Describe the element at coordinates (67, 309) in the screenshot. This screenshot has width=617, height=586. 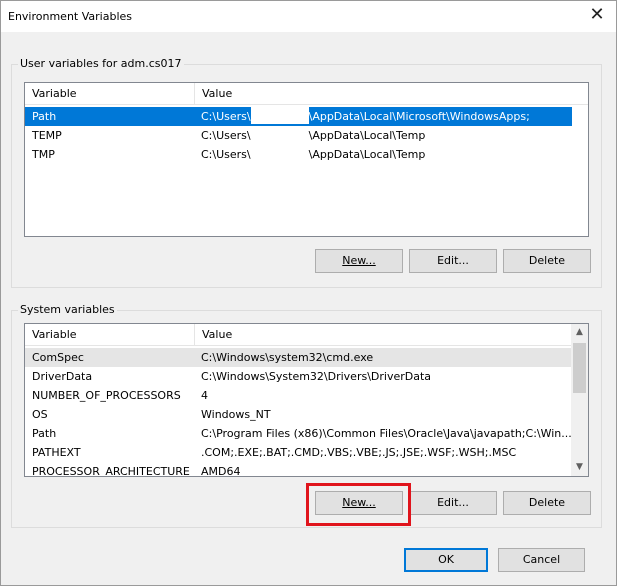
I see `system-variables-legend: System variables` at that location.